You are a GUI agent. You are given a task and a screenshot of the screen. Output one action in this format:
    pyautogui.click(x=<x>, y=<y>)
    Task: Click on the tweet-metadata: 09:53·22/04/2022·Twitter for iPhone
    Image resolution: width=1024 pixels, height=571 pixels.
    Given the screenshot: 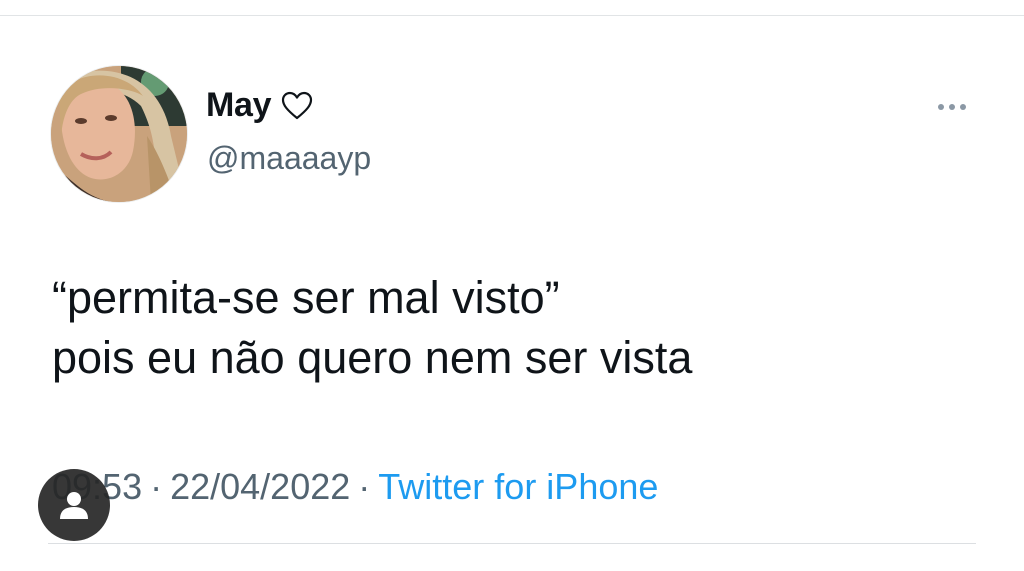 What is the action you would take?
    pyautogui.click(x=355, y=487)
    